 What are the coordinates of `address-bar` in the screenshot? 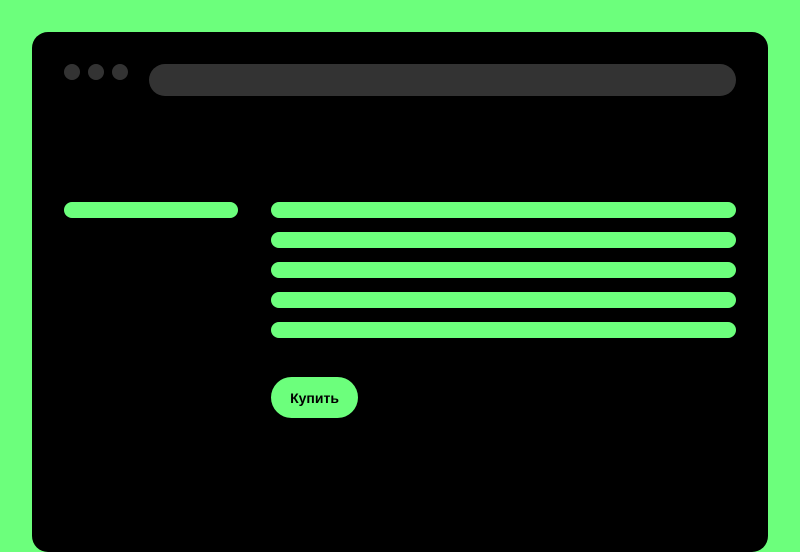 It's located at (442, 80).